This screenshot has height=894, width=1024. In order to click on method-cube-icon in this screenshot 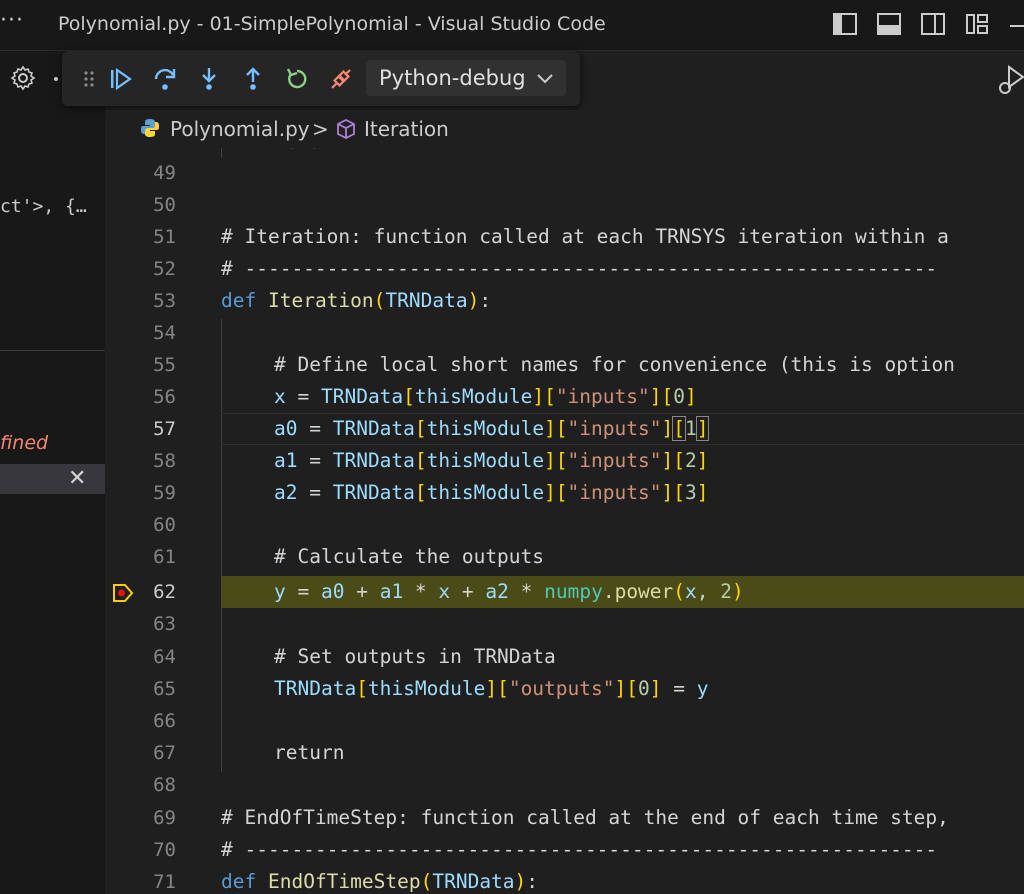, I will do `click(346, 129)`.